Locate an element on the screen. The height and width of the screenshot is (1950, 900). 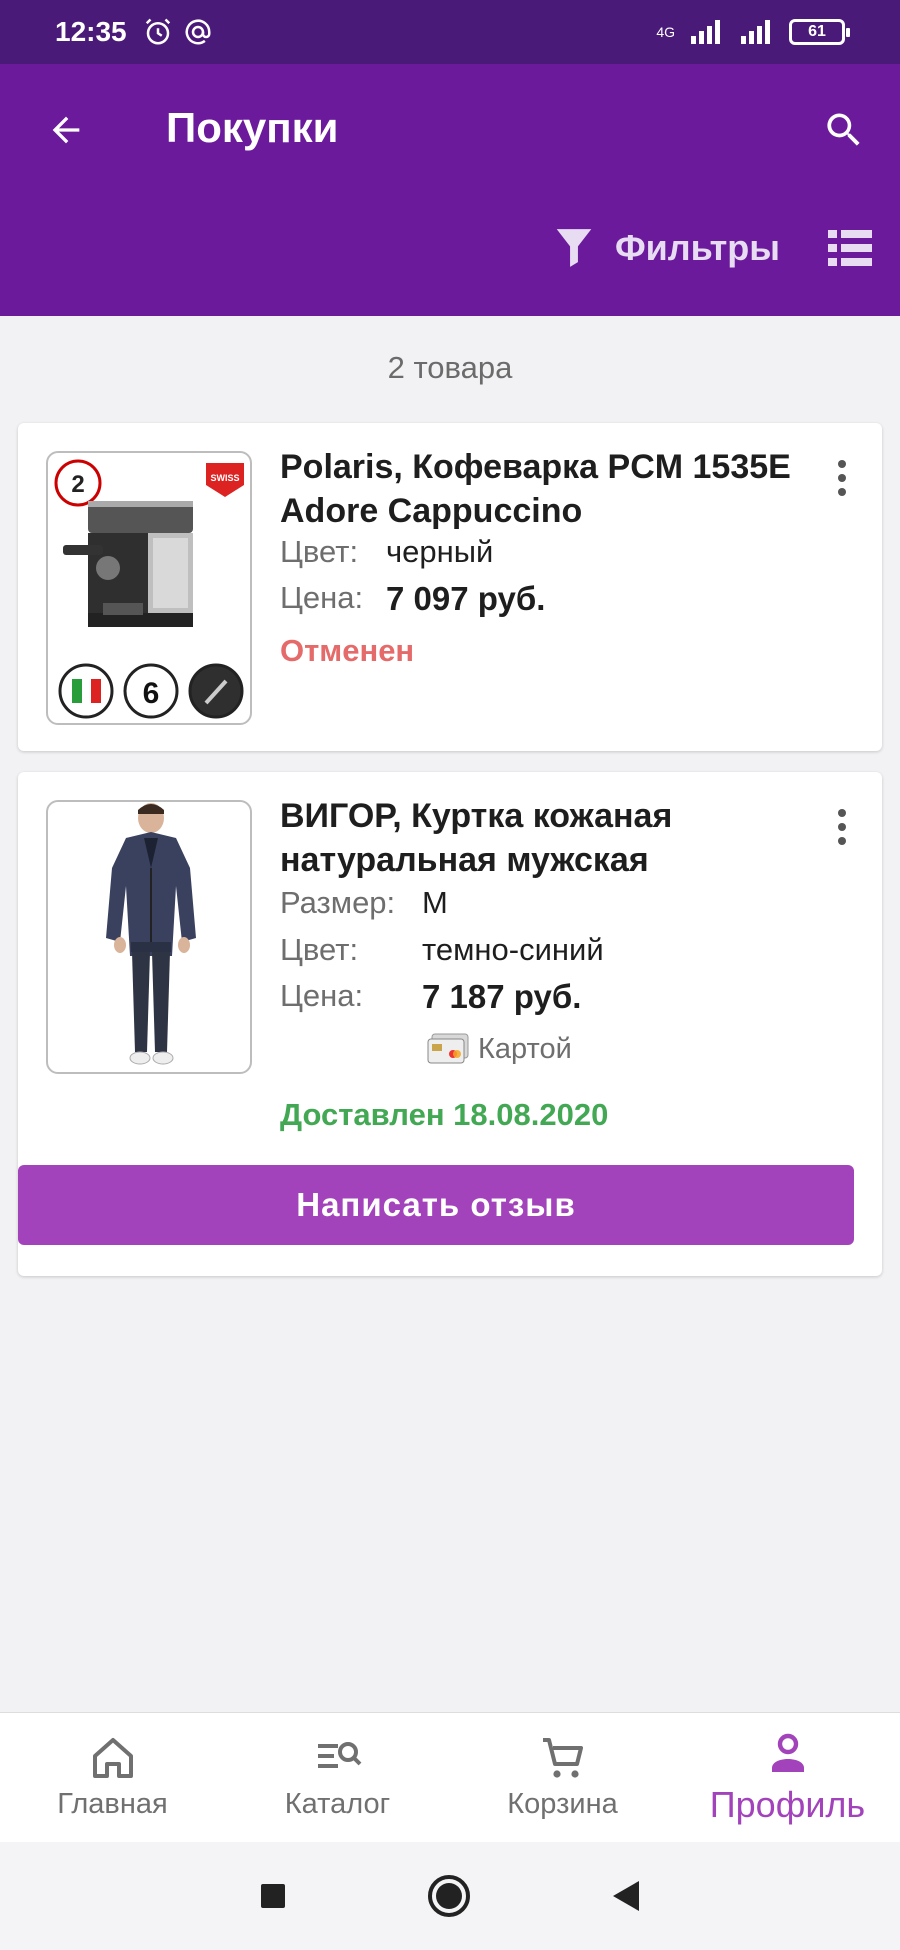
price-row: Цена: 7 097 руб. is located at coordinates (412, 599).